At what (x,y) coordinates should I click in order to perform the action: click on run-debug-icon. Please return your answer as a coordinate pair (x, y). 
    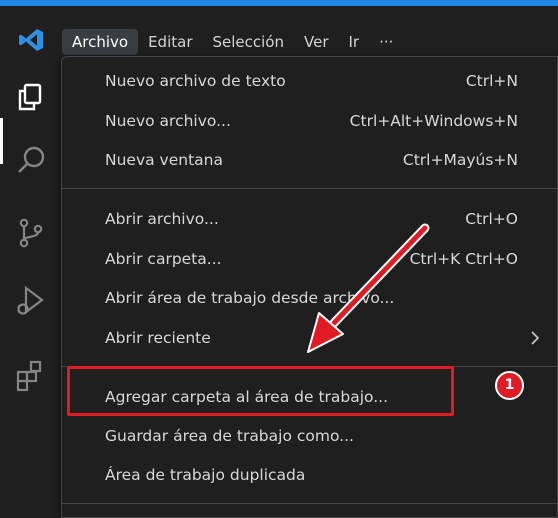
    Looking at the image, I should click on (31, 301).